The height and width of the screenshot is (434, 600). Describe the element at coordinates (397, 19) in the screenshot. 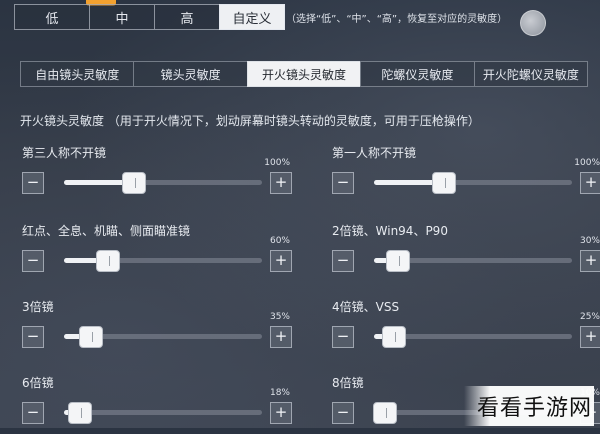

I see `preset-hint: （选择“低”、“中”、“高”，恢复至对应的灵敏度）` at that location.